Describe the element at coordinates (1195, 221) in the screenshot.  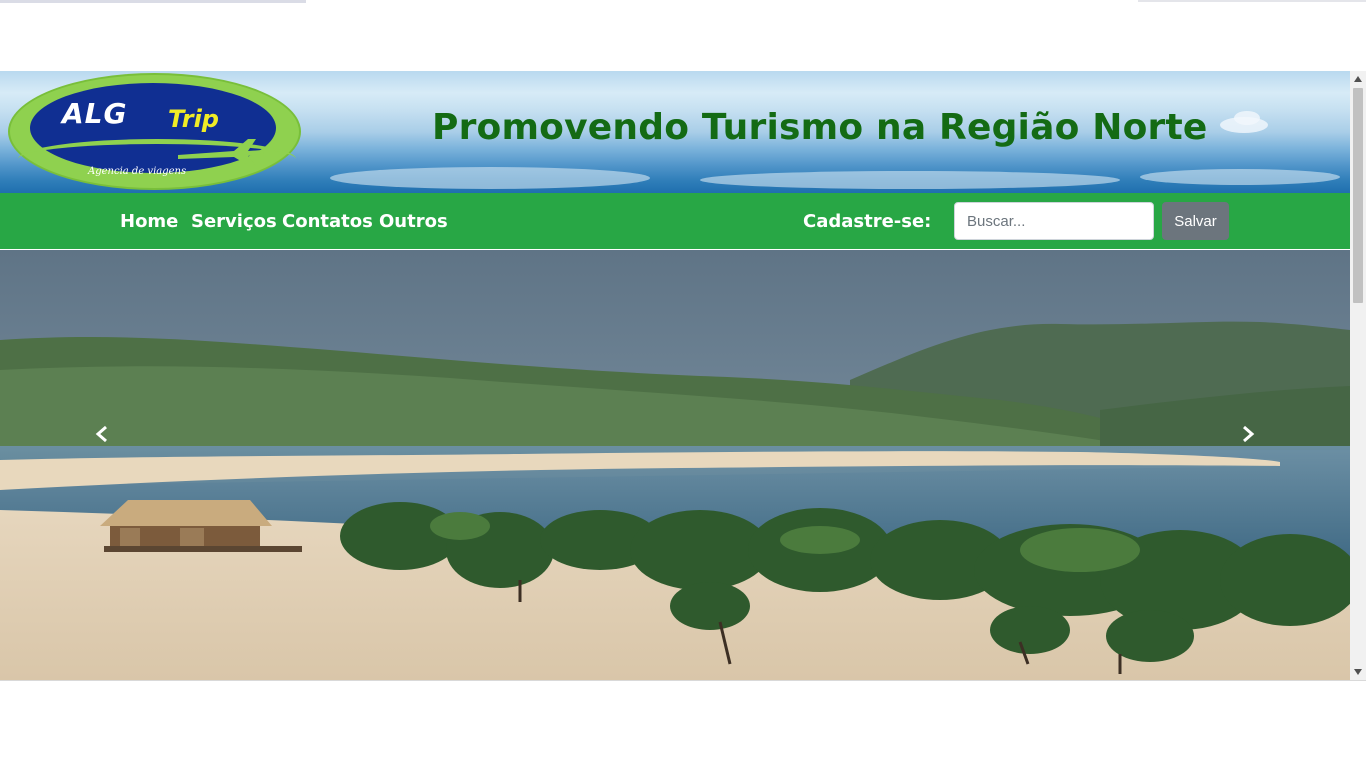
I see `save-button: Salvar` at that location.